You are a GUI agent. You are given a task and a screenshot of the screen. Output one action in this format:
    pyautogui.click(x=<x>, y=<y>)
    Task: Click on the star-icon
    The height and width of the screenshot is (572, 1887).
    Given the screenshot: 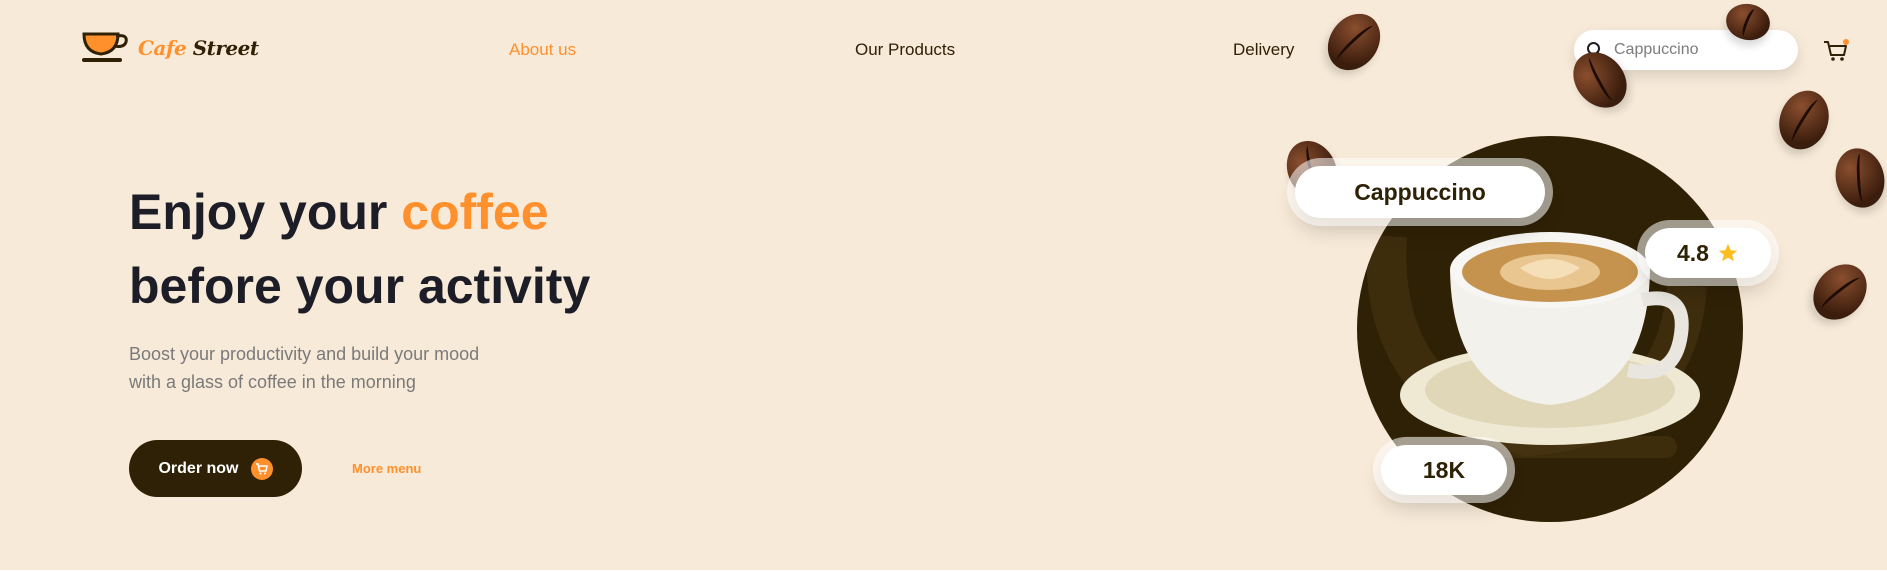 What is the action you would take?
    pyautogui.click(x=1728, y=252)
    